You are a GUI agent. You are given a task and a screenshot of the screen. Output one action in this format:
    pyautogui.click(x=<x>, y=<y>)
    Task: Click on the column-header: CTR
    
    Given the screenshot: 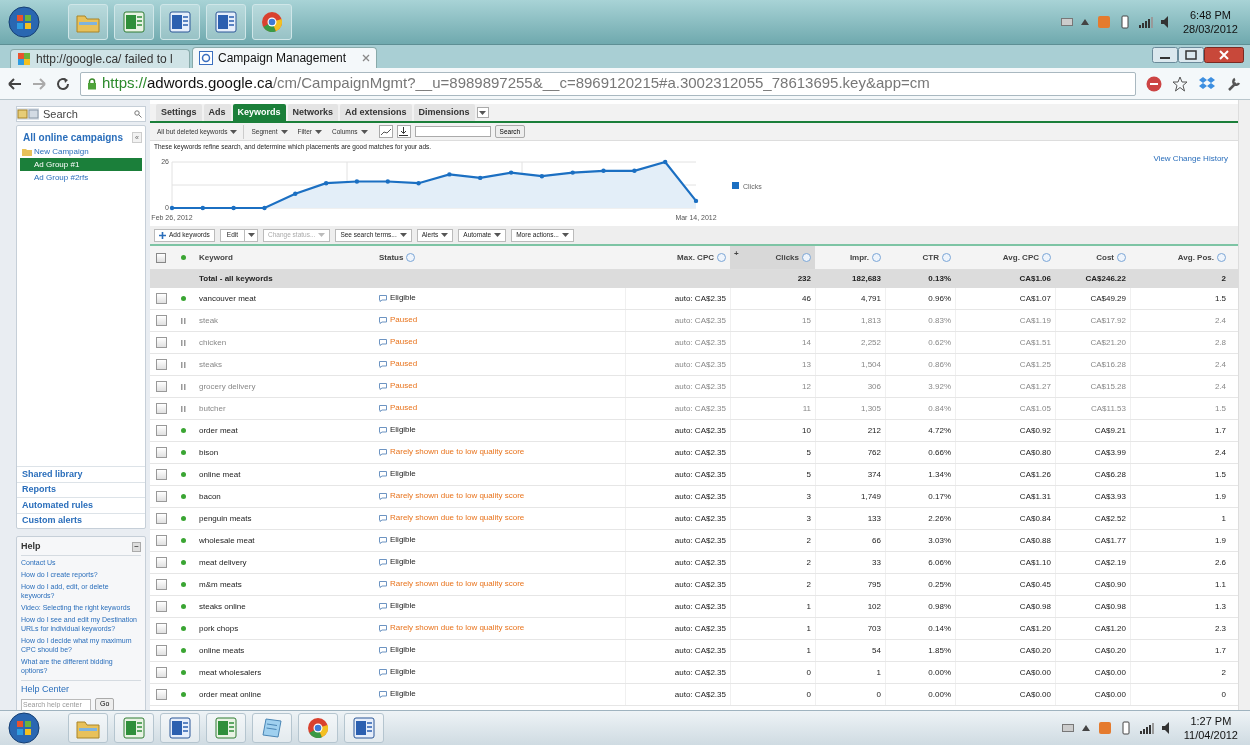 What is the action you would take?
    pyautogui.click(x=930, y=257)
    